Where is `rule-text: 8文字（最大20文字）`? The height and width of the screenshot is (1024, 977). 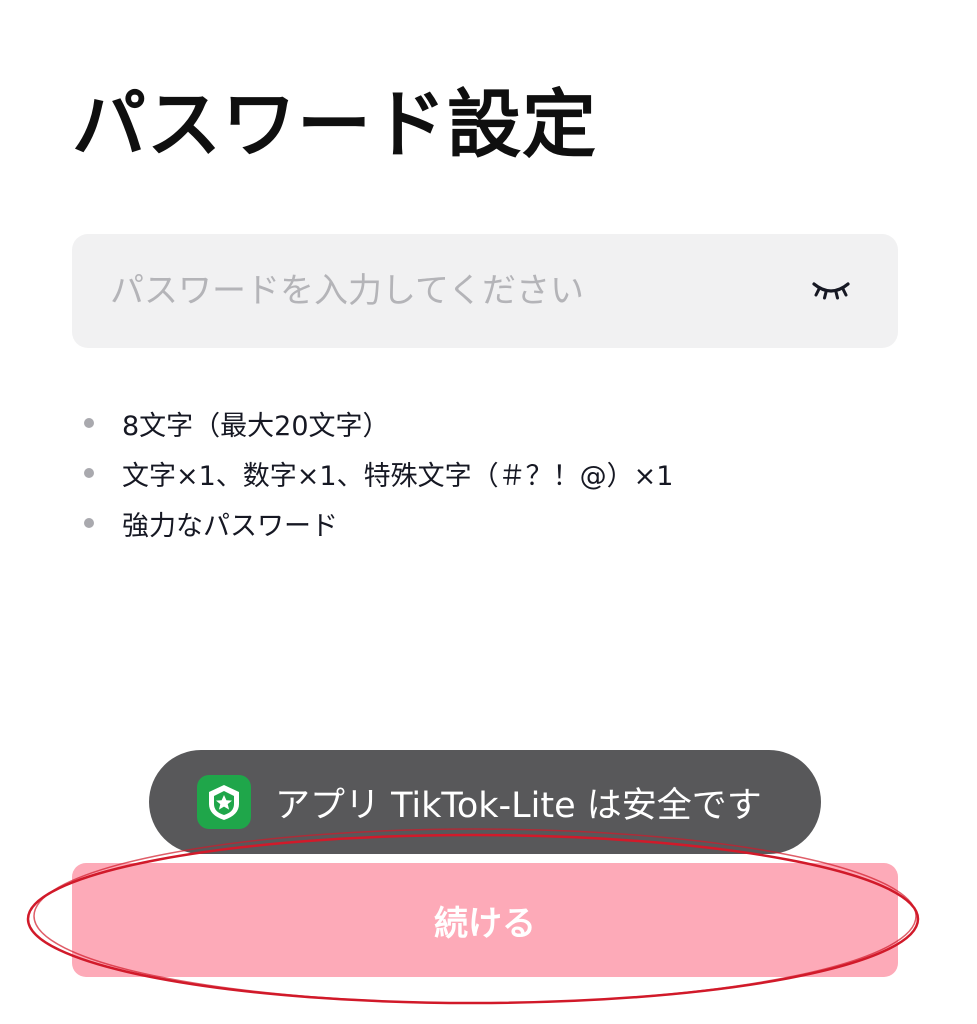
rule-text: 8文字（最大20文字） is located at coordinates (256, 426).